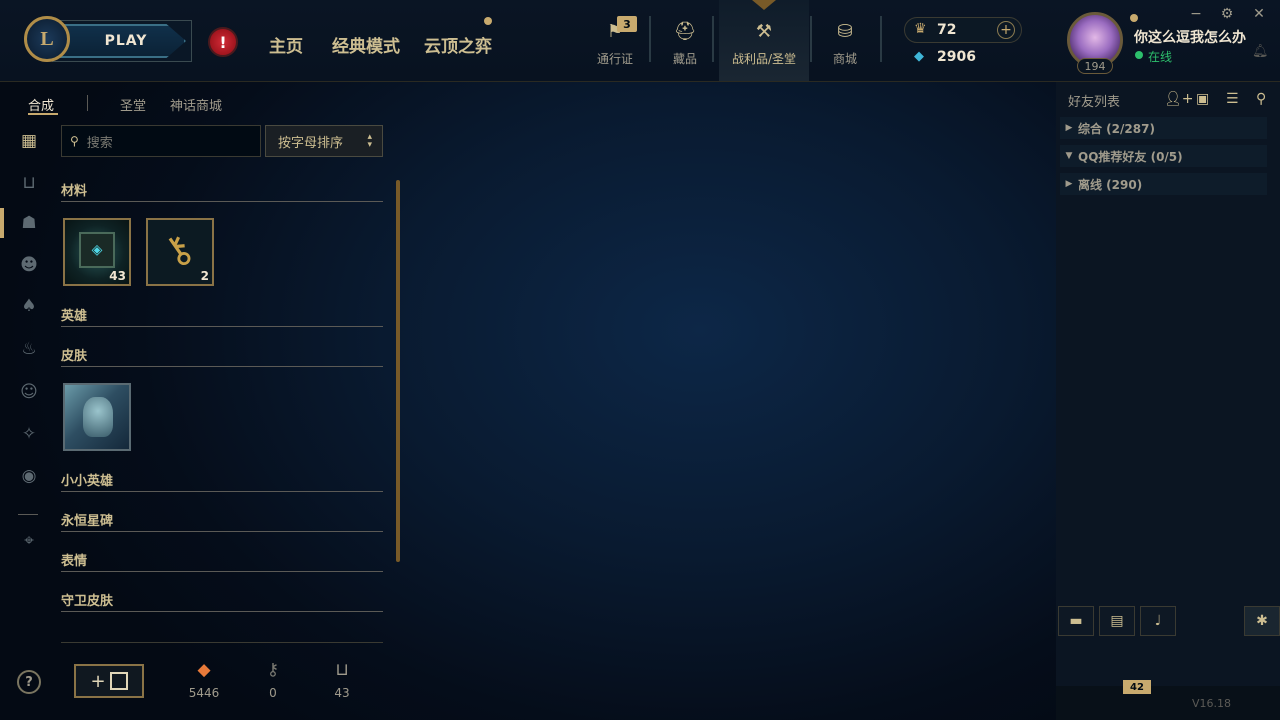 The width and height of the screenshot is (1280, 720). What do you see at coordinates (1190, 37) in the screenshot?
I see `summoner-name: 你这么逗我怎么办` at bounding box center [1190, 37].